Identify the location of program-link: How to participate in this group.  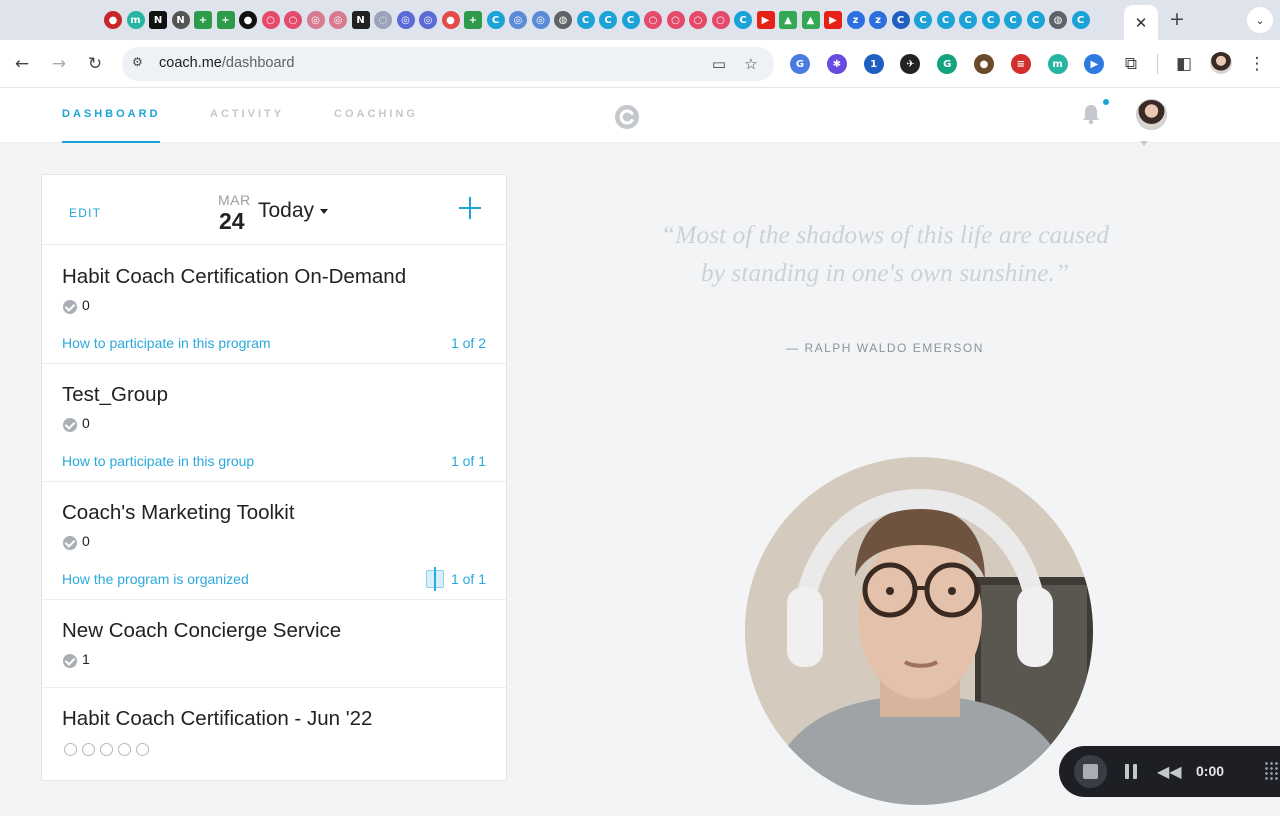
(158, 461).